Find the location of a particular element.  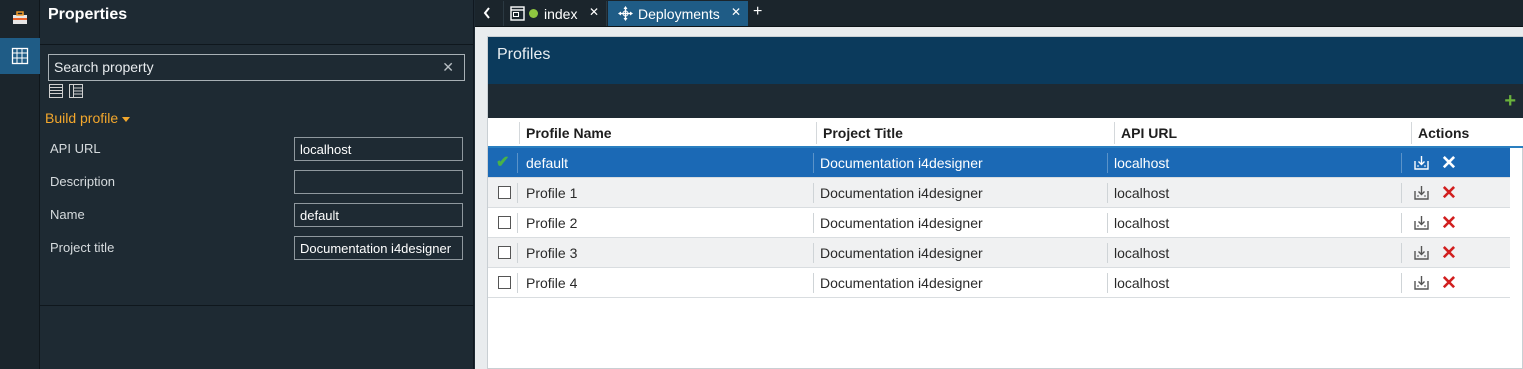

tab-scroll-left-button is located at coordinates (487, 13).